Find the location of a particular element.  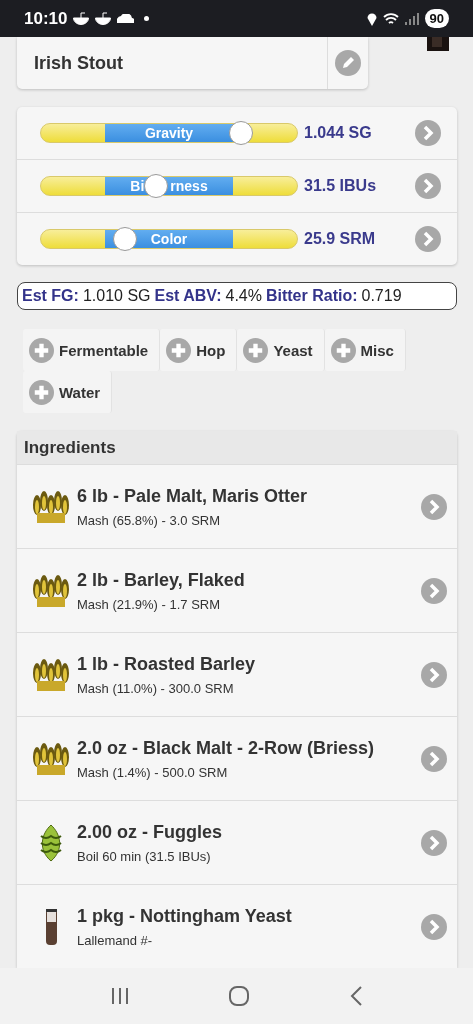

battery-level: 90 is located at coordinates (436, 18).